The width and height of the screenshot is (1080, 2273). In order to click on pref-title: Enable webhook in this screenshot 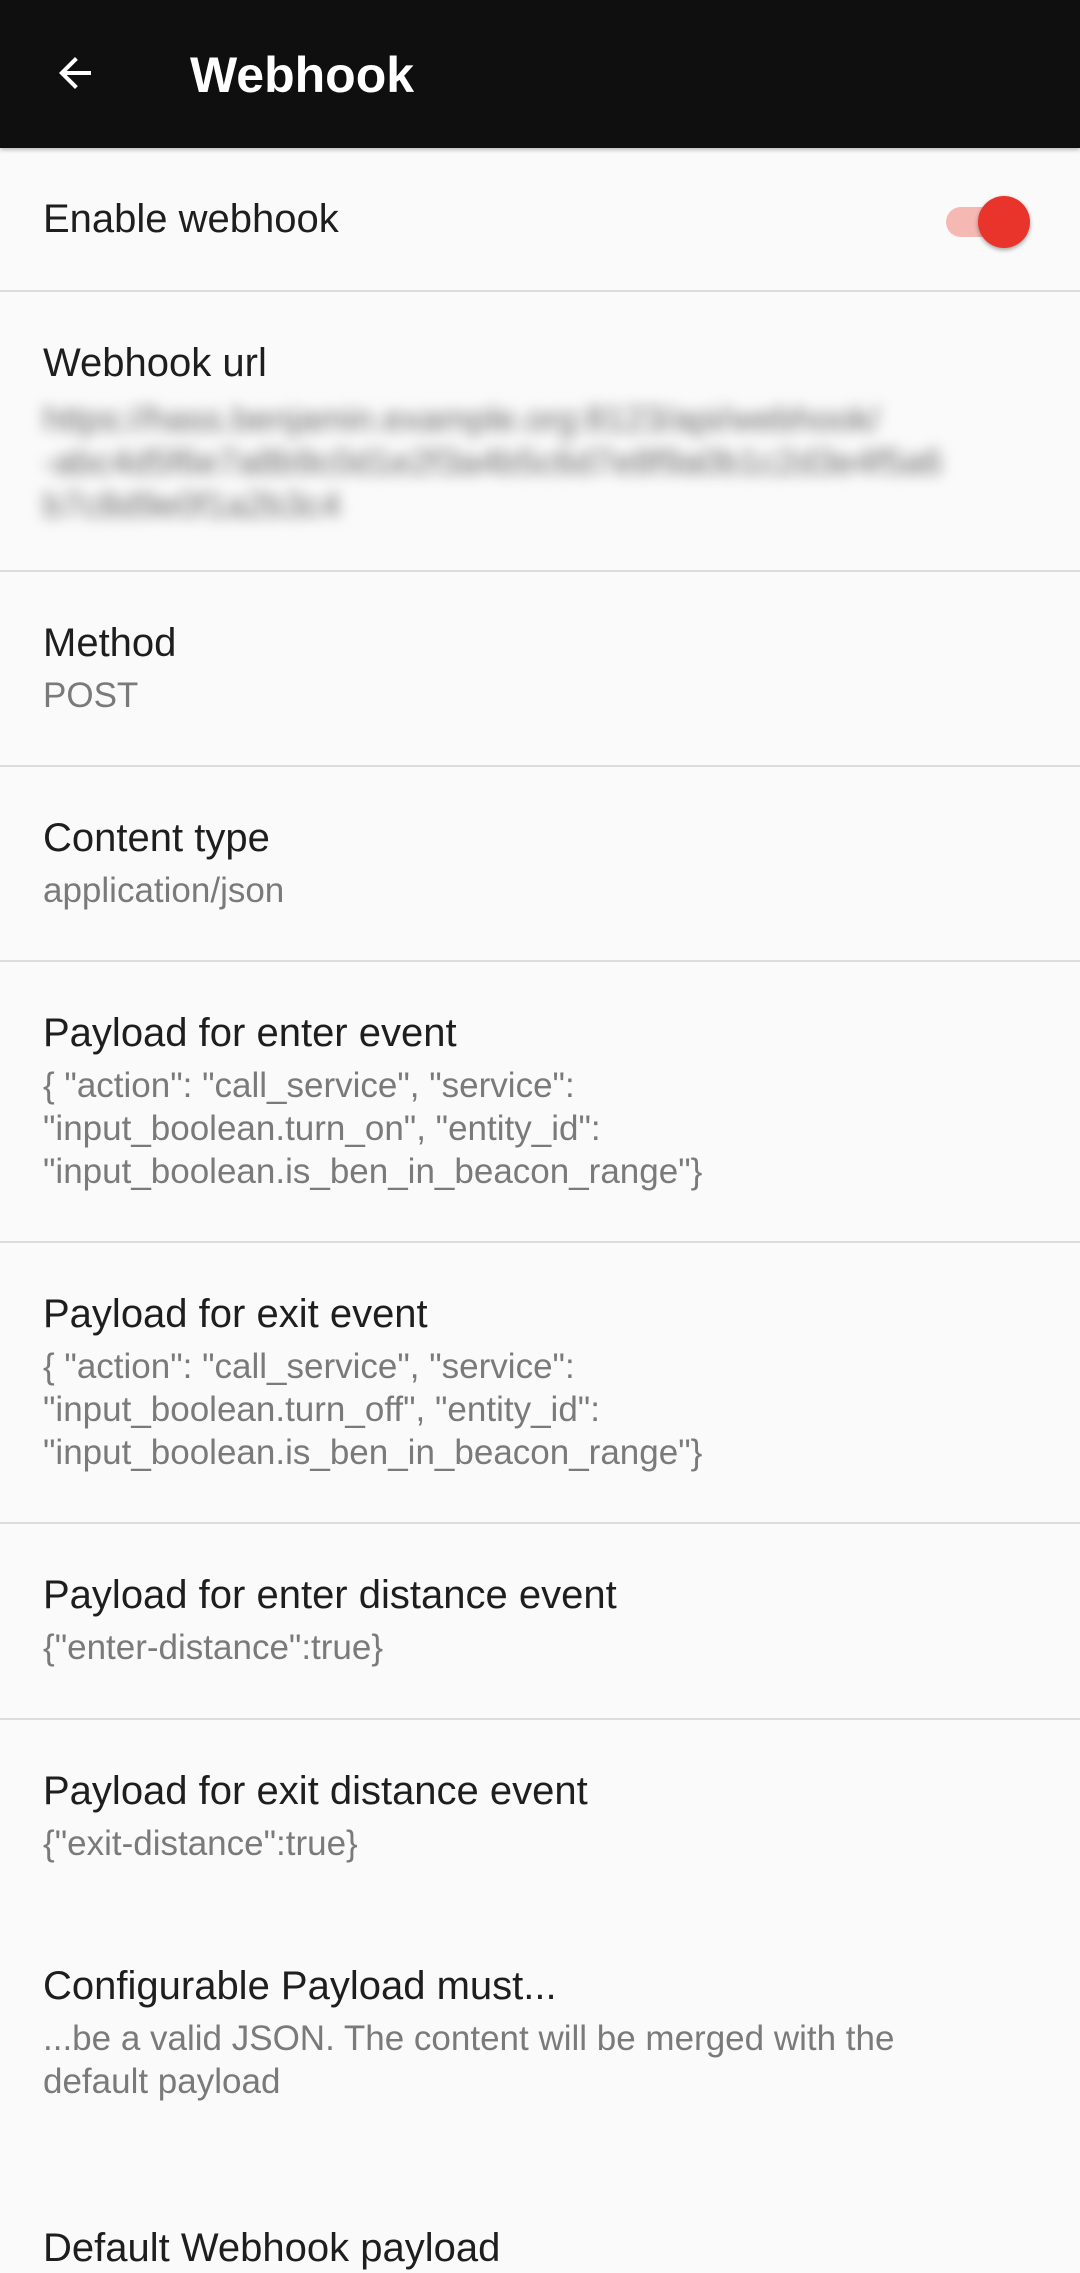, I will do `click(191, 219)`.